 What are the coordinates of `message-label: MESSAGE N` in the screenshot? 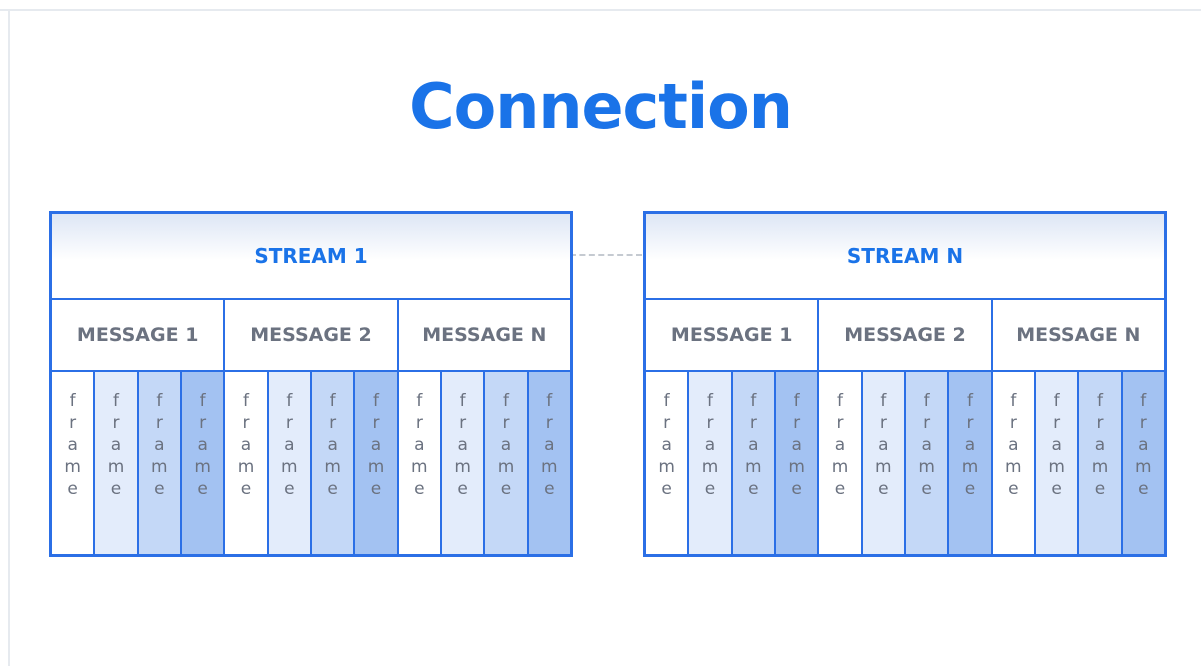 It's located at (484, 336).